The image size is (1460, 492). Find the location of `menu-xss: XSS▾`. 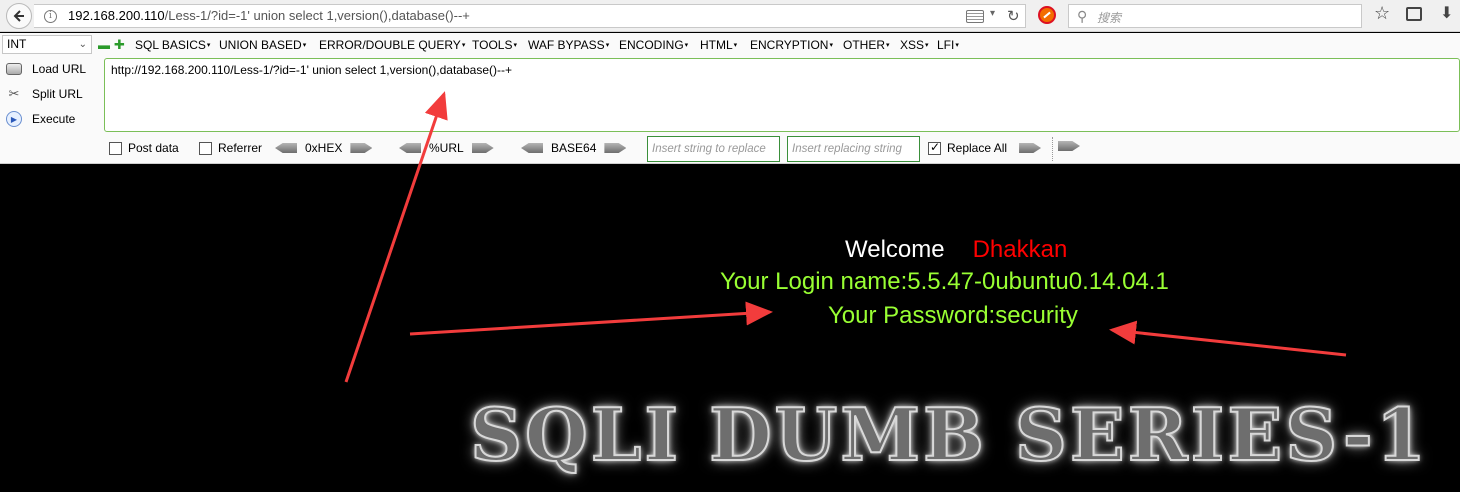

menu-xss: XSS▾ is located at coordinates (914, 45).